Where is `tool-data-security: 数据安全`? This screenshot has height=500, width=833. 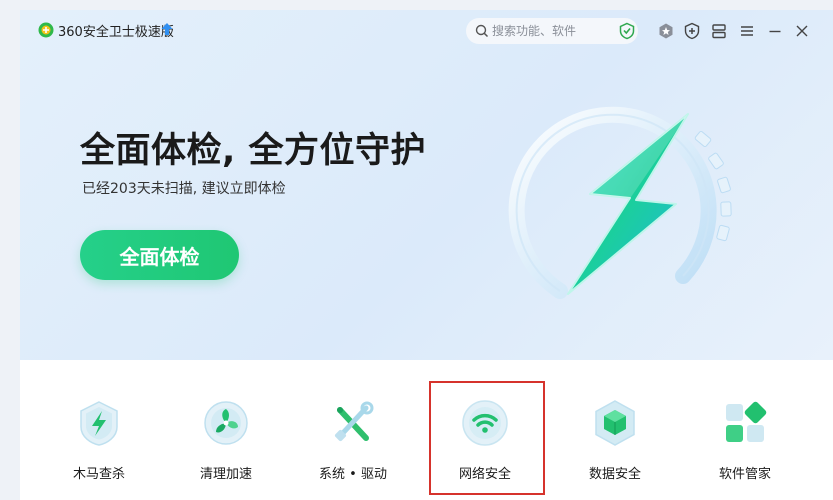
tool-data-security: 数据安全 is located at coordinates (615, 430).